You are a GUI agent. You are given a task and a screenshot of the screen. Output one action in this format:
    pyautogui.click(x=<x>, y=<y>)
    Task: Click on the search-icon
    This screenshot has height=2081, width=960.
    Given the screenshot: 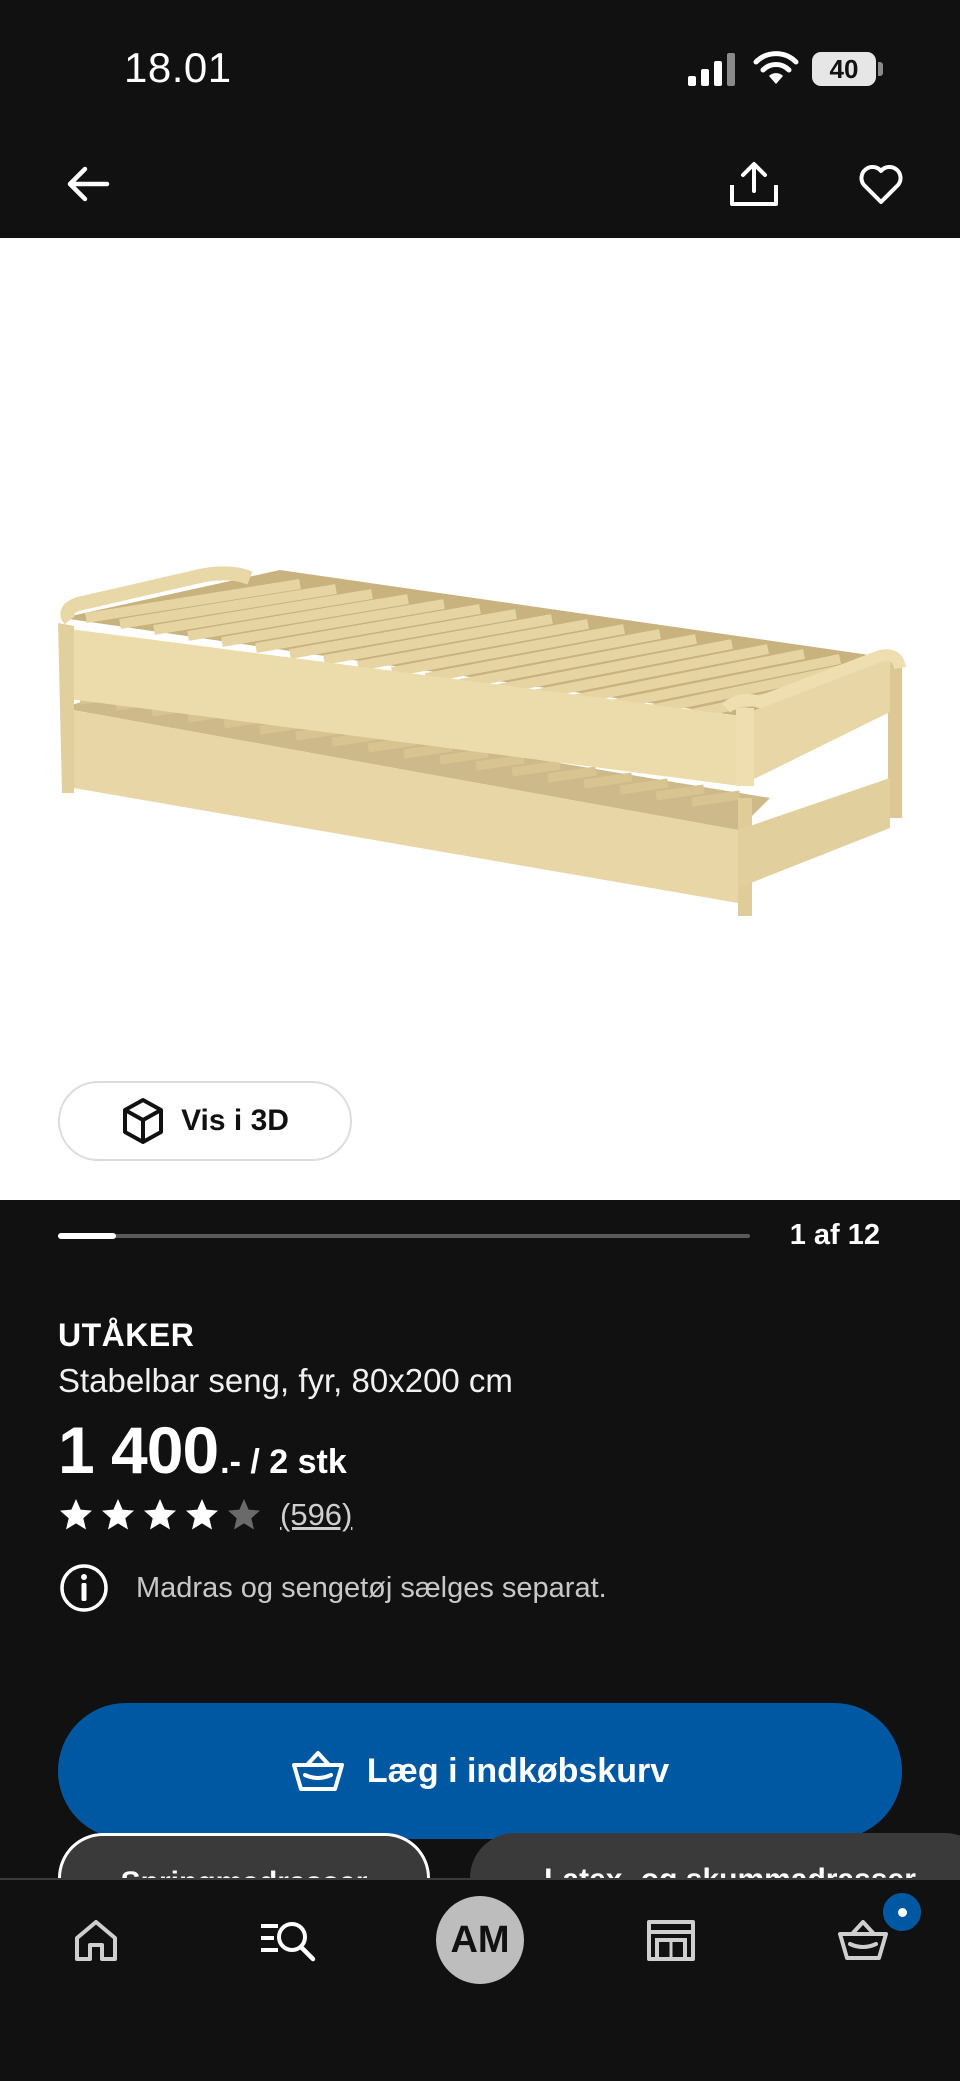 What is the action you would take?
    pyautogui.click(x=288, y=1942)
    